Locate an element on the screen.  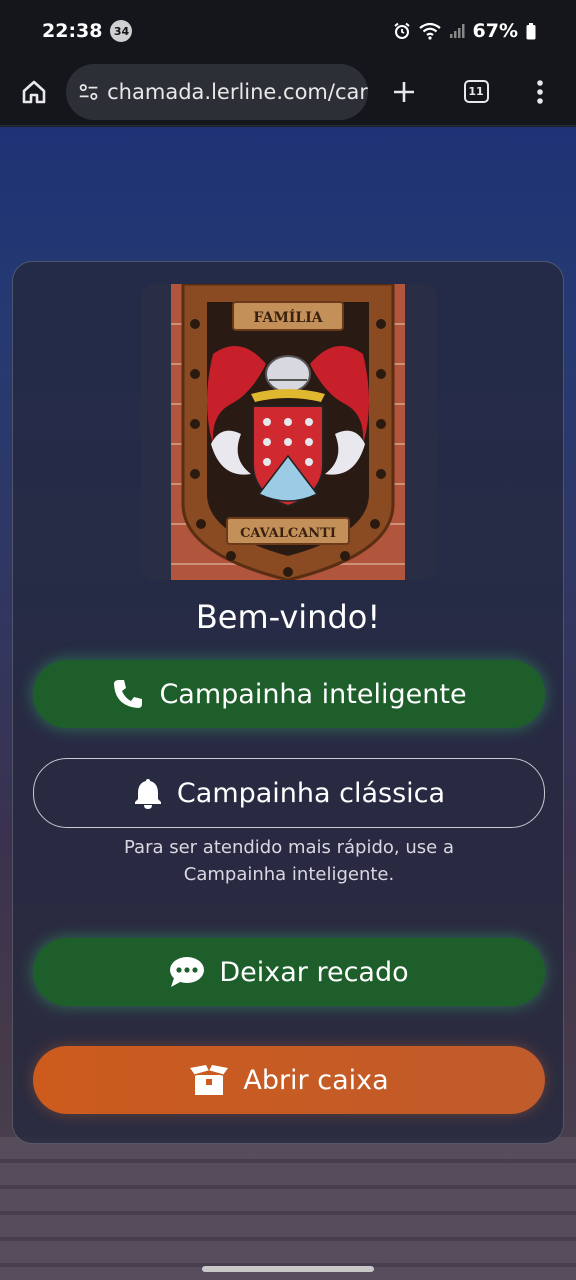
battery-icon is located at coordinates (531, 30).